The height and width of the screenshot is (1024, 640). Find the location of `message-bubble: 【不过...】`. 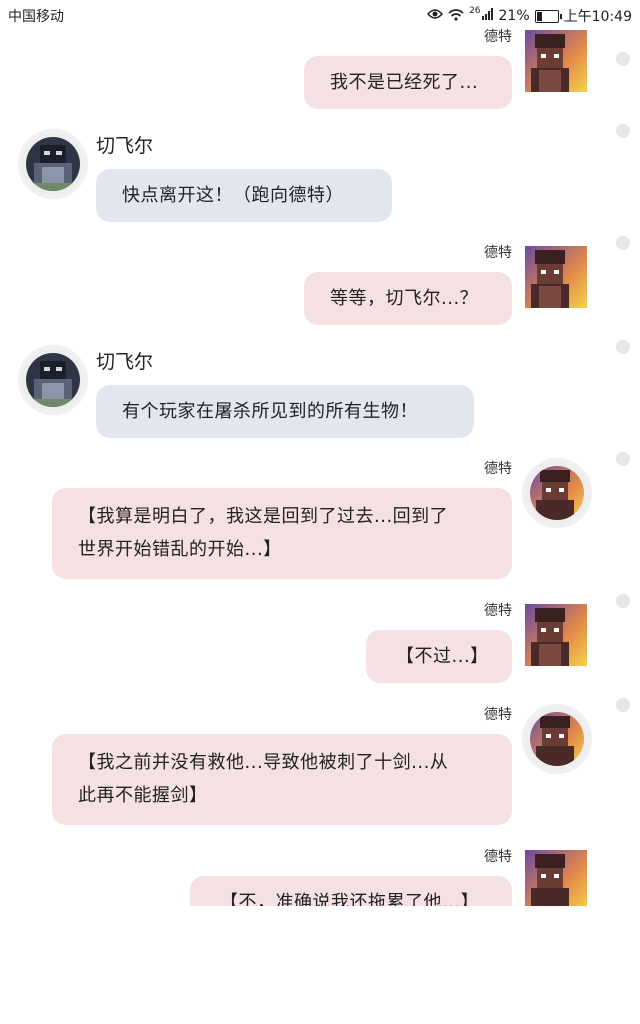

message-bubble: 【不过...】 is located at coordinates (439, 656).